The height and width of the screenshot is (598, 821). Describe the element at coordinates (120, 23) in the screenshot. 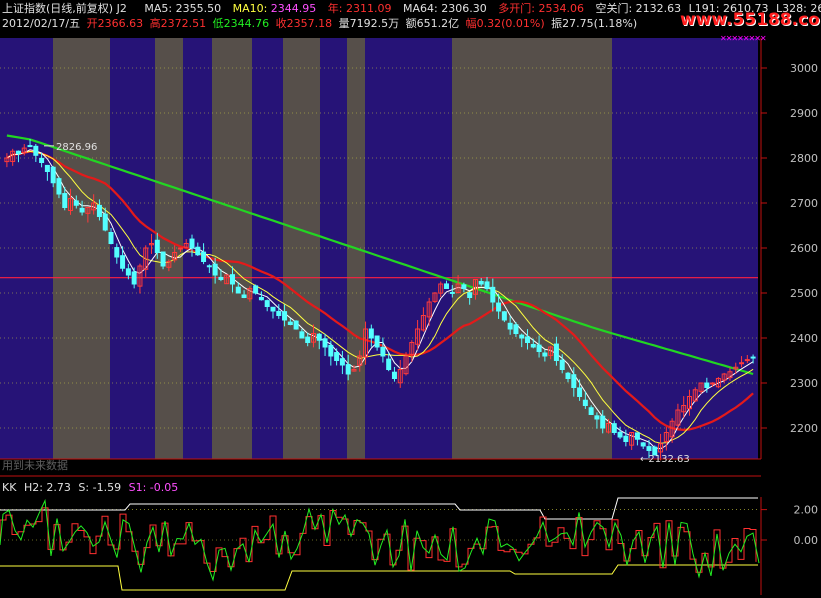

I see `open-value: 2366.63` at that location.